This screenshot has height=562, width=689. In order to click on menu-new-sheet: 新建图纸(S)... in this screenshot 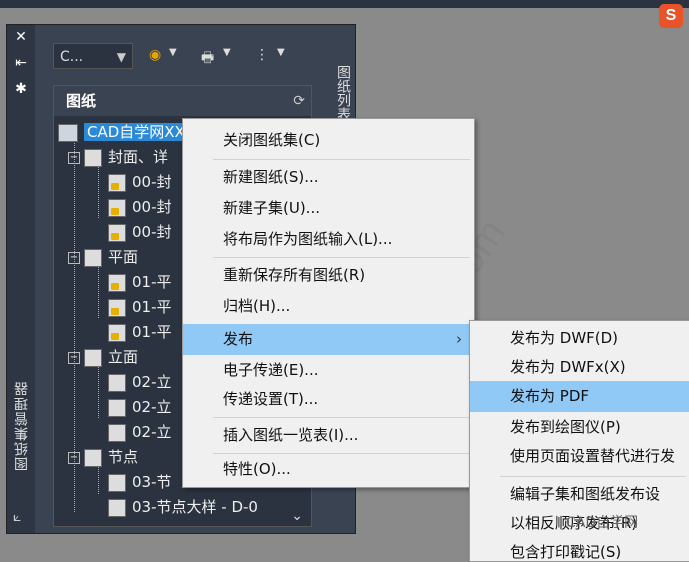, I will do `click(328, 177)`.